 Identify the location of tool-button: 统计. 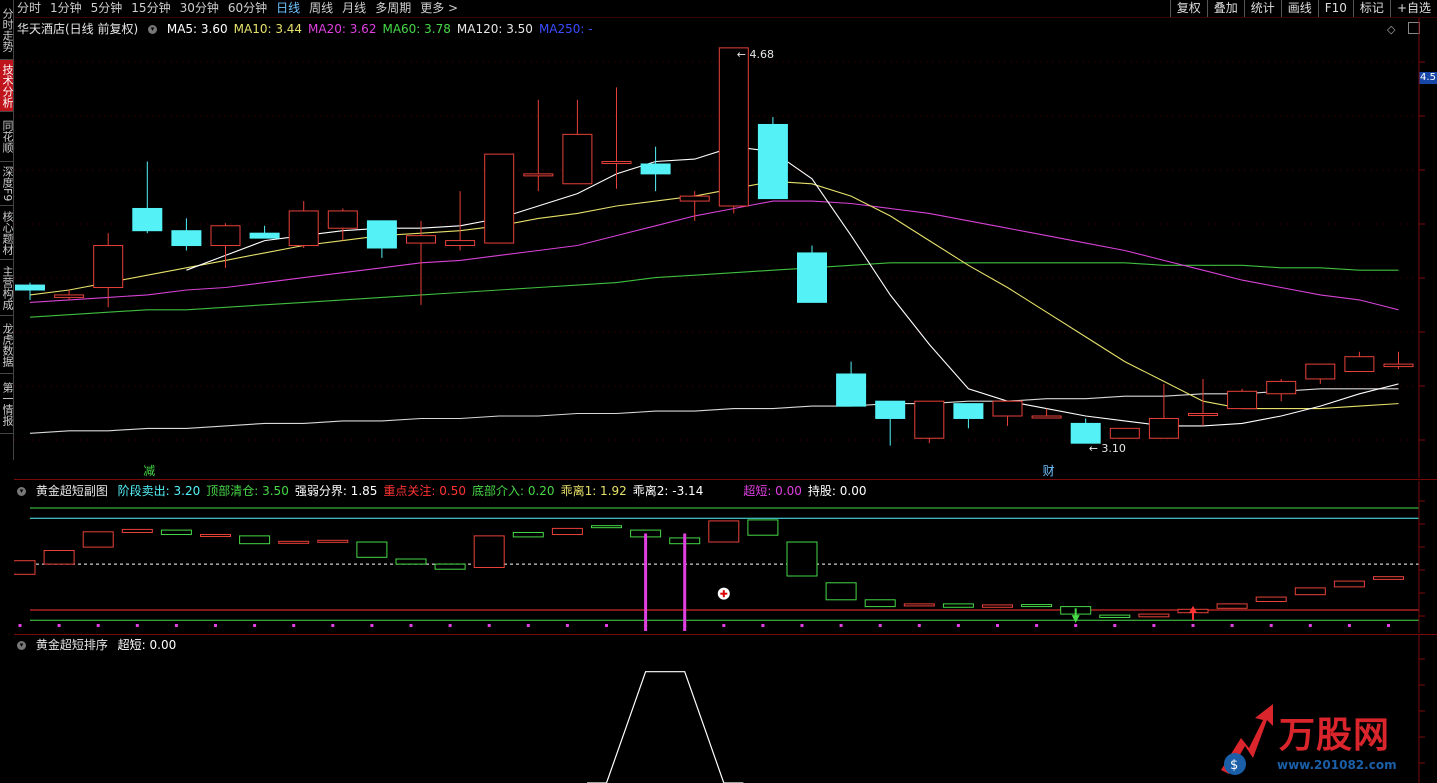
(1262, 8).